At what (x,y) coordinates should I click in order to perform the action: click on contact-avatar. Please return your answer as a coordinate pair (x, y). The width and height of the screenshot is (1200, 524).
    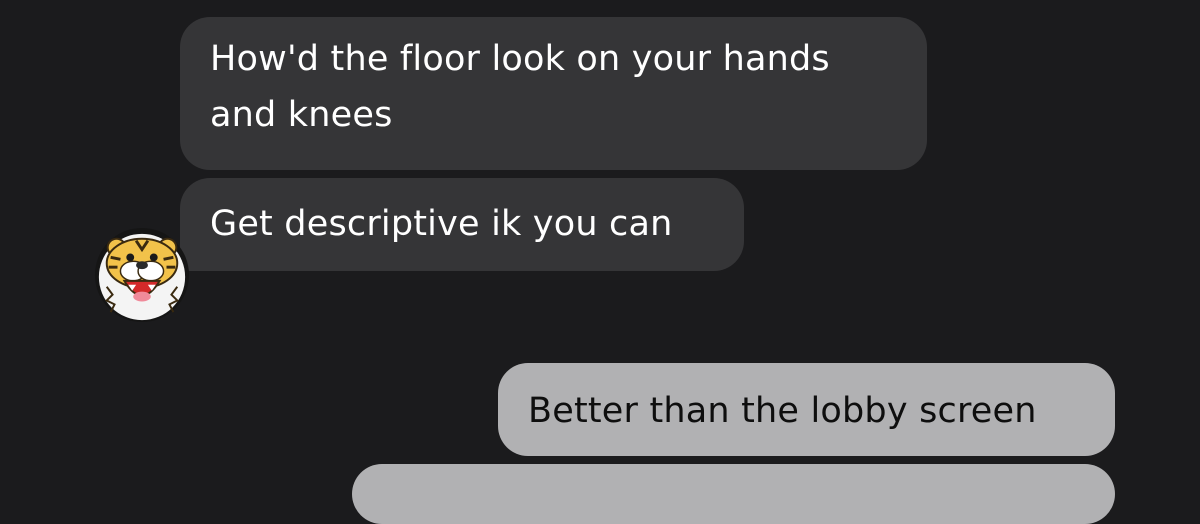
    Looking at the image, I should click on (142, 275).